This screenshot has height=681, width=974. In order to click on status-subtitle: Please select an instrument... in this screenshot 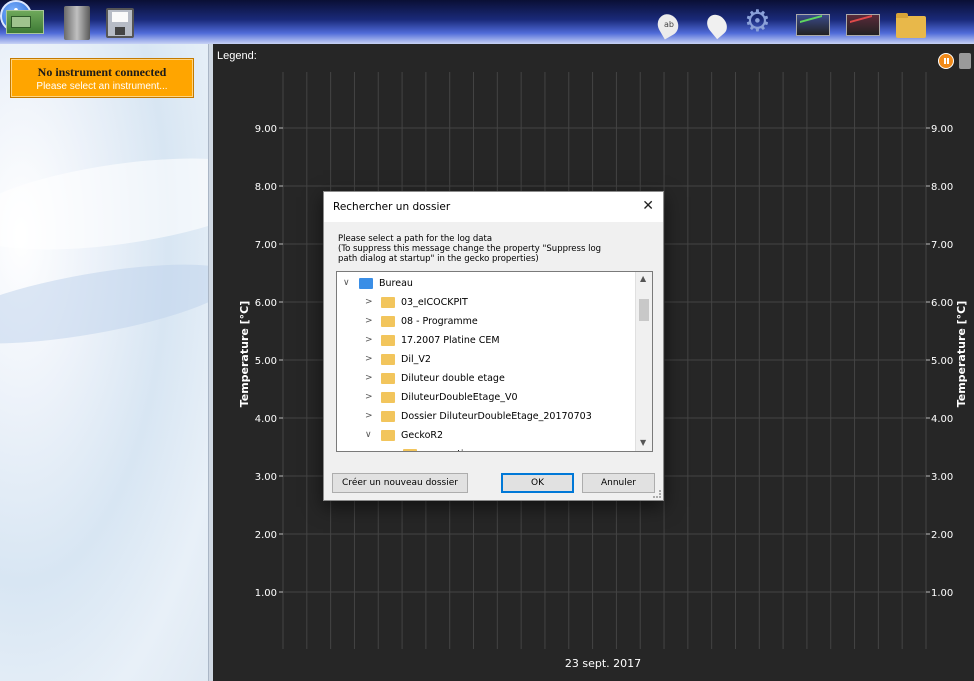, I will do `click(102, 86)`.